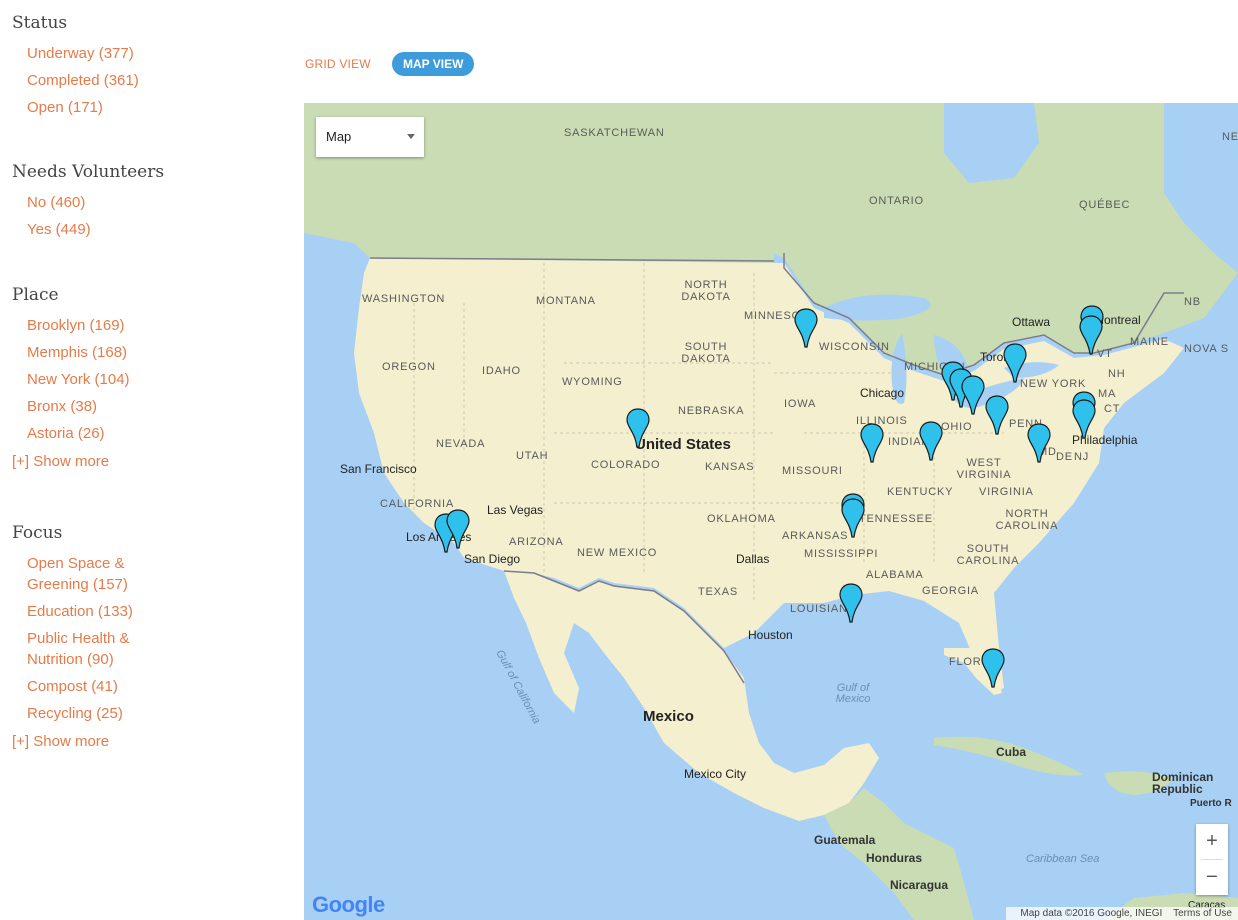  Describe the element at coordinates (741, 519) in the screenshot. I see `label-oklahoma: OKLAHOMA` at that location.